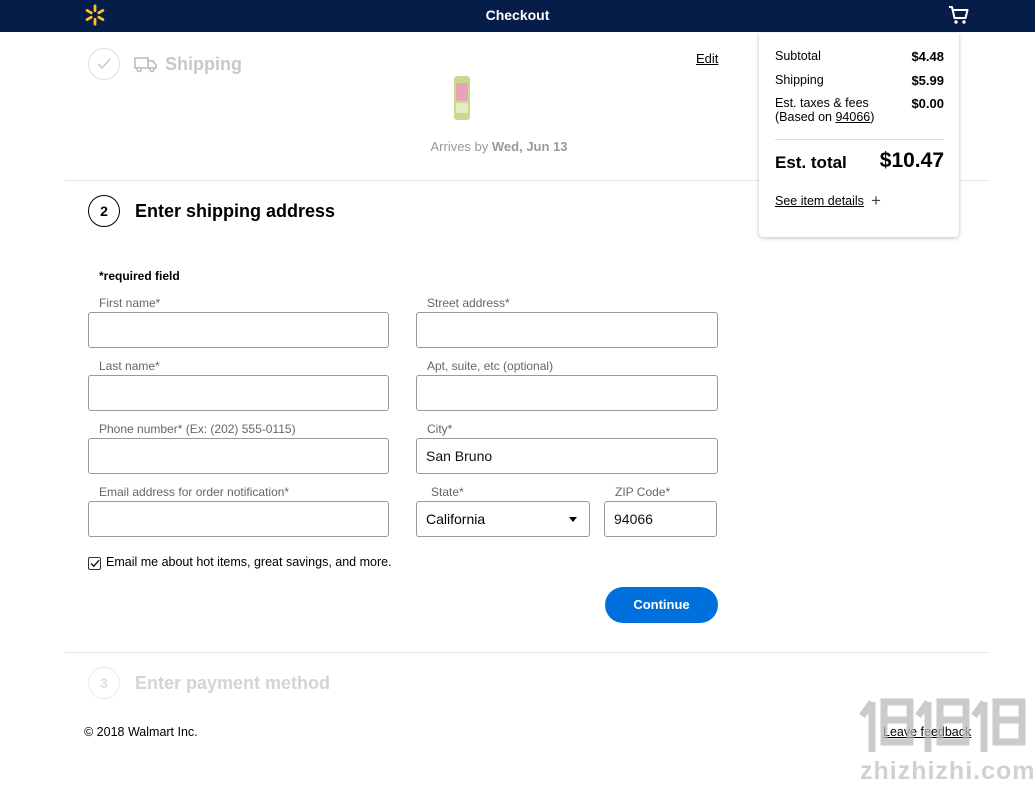  What do you see at coordinates (927, 103) in the screenshot?
I see `taxes-value: $0.00` at bounding box center [927, 103].